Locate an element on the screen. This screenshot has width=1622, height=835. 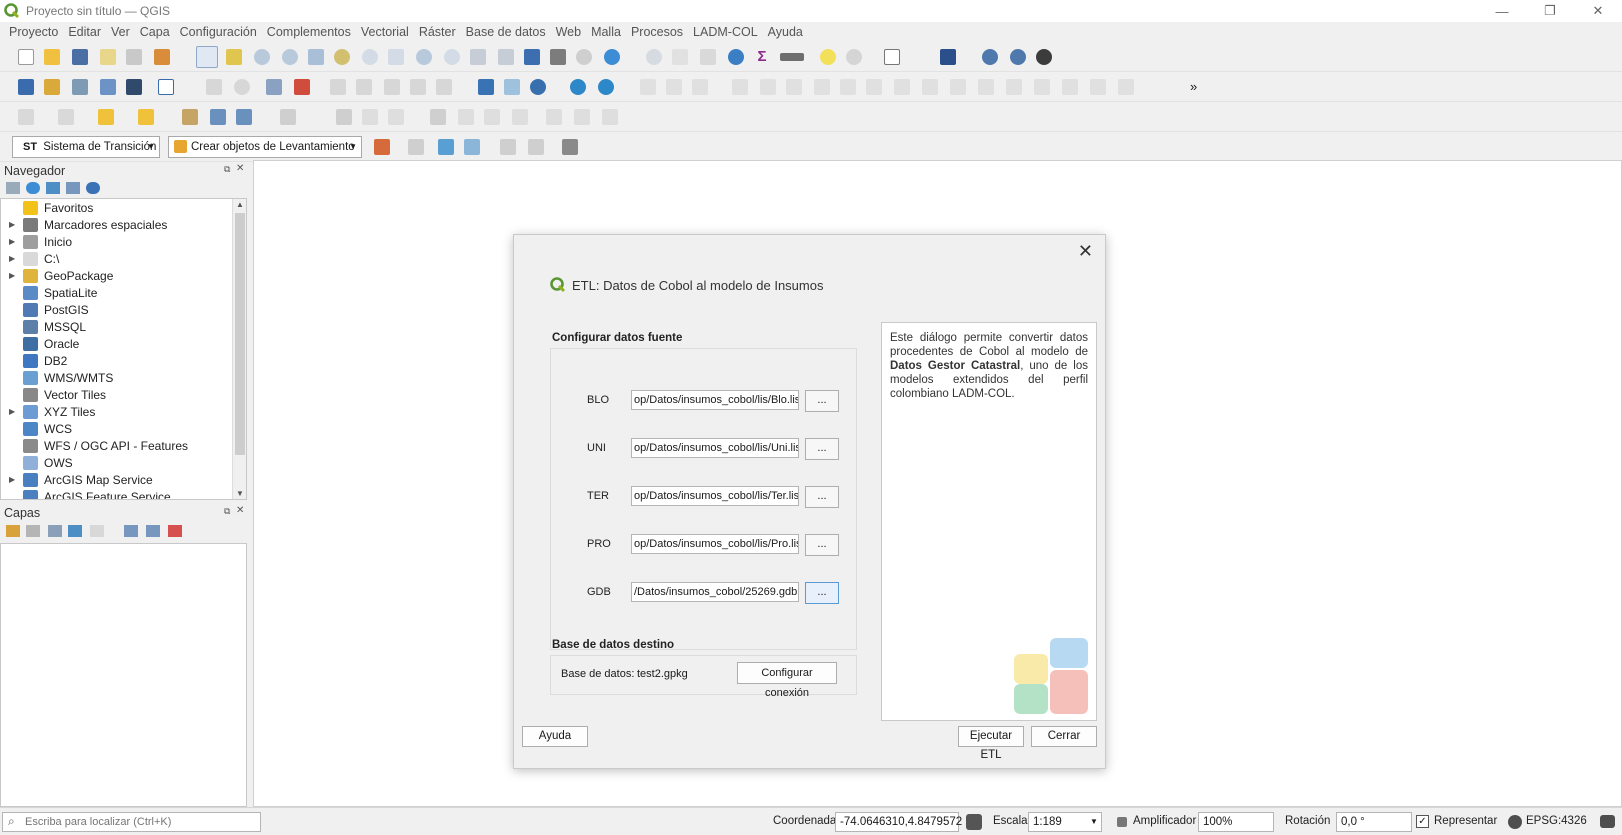
copy-objects-icon is located at coordinates (508, 147).